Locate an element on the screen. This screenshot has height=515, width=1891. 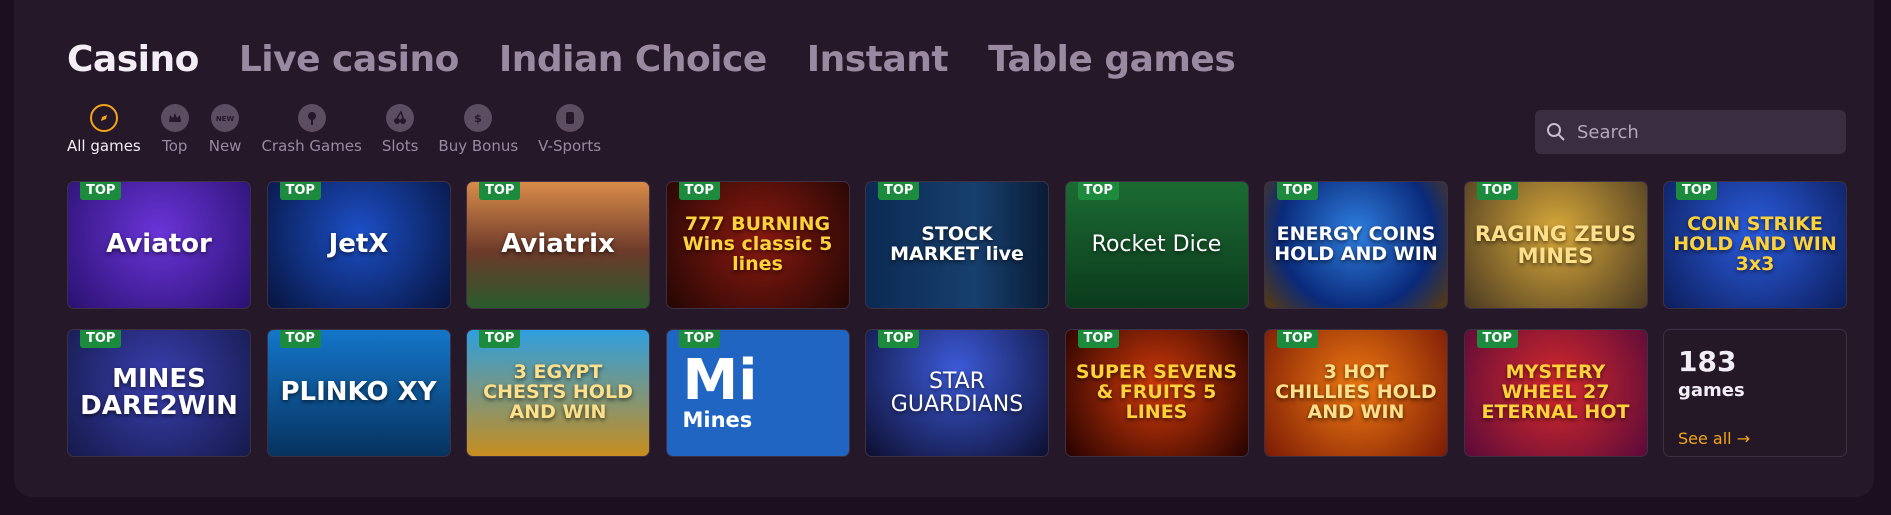
game-card-aviatrix: TOP Aviatrix is located at coordinates (558, 245).